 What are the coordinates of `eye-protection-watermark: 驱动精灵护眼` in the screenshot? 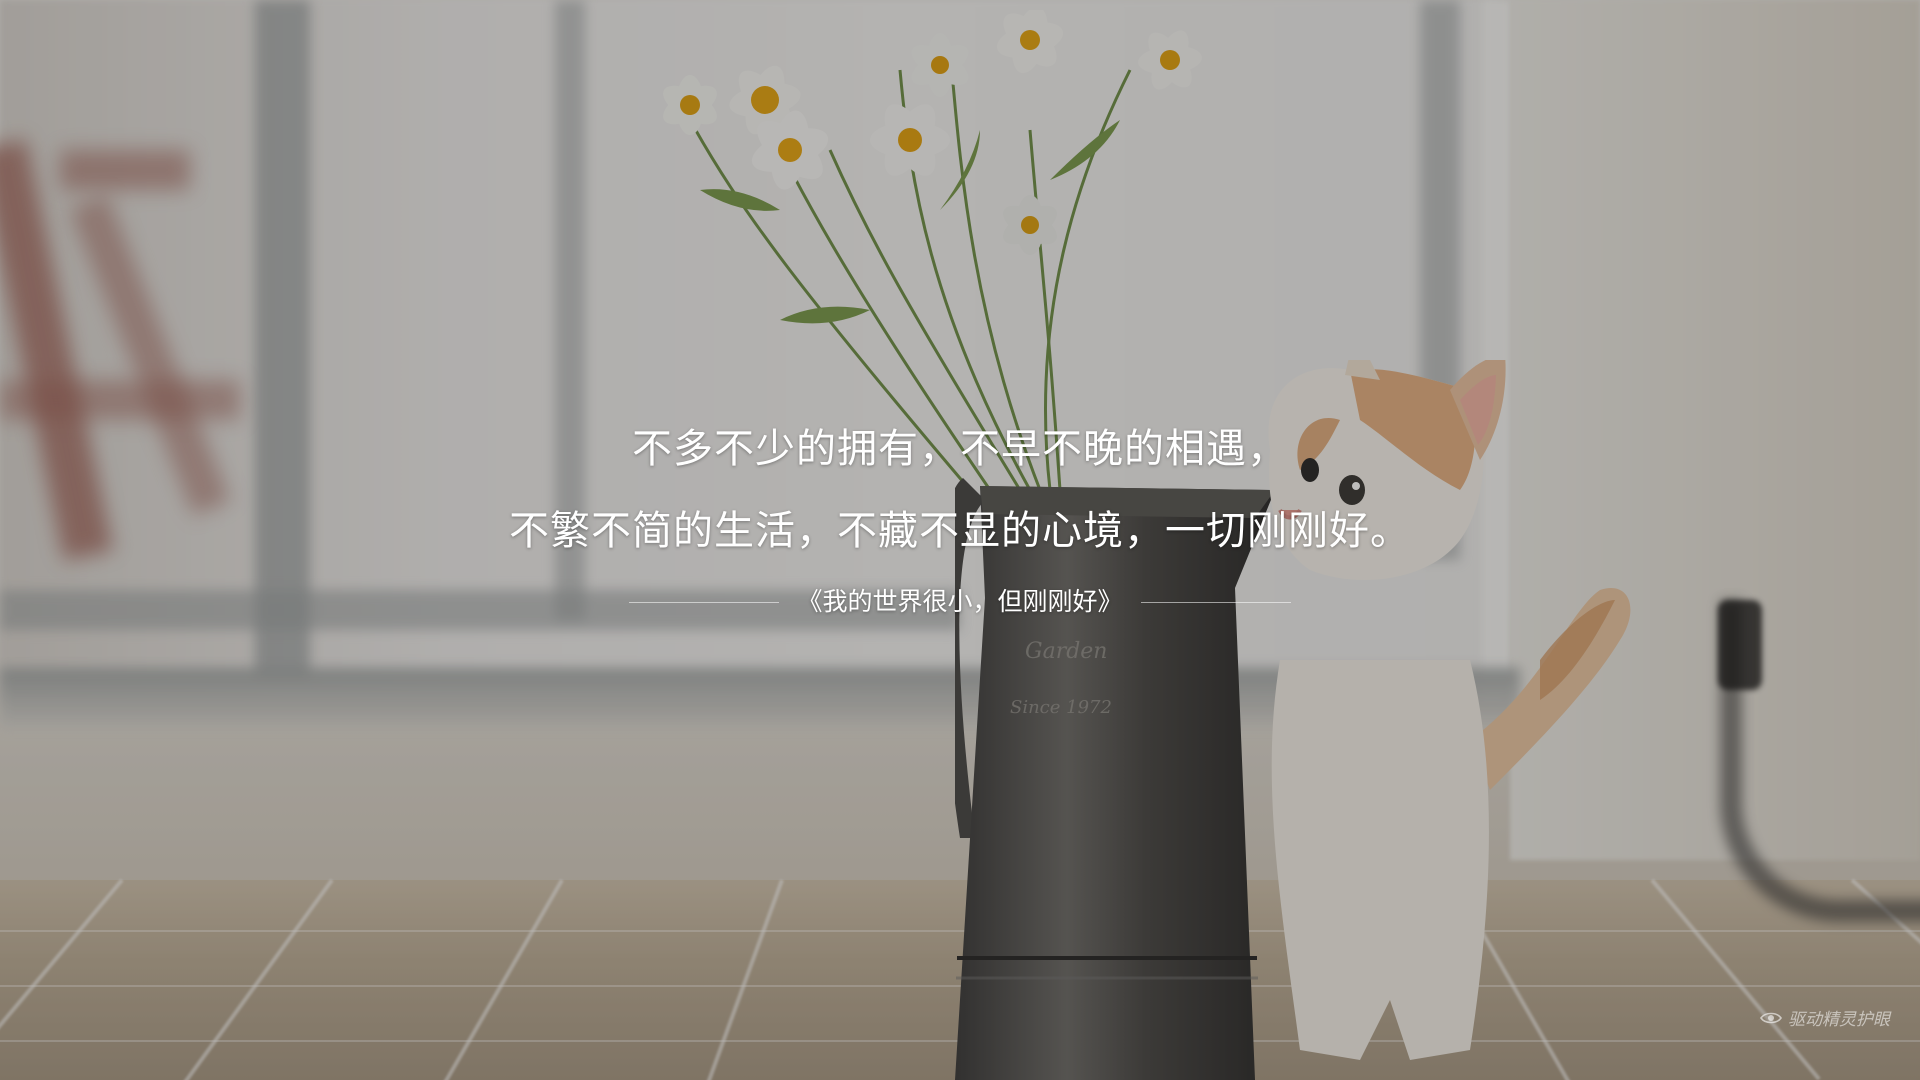 It's located at (1825, 1017).